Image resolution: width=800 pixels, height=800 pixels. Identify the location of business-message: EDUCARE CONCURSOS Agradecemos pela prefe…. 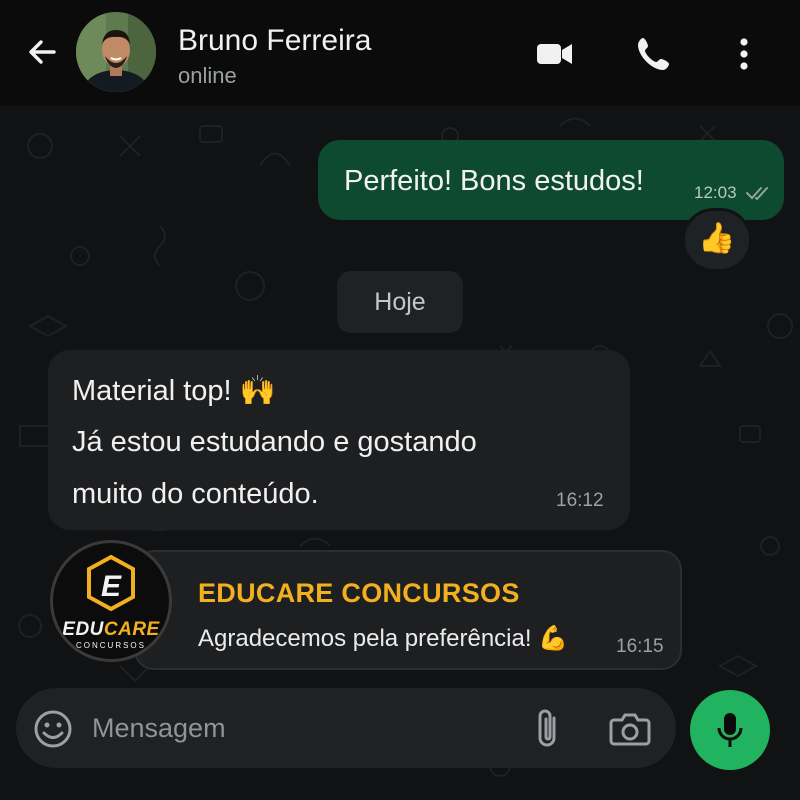
(408, 610).